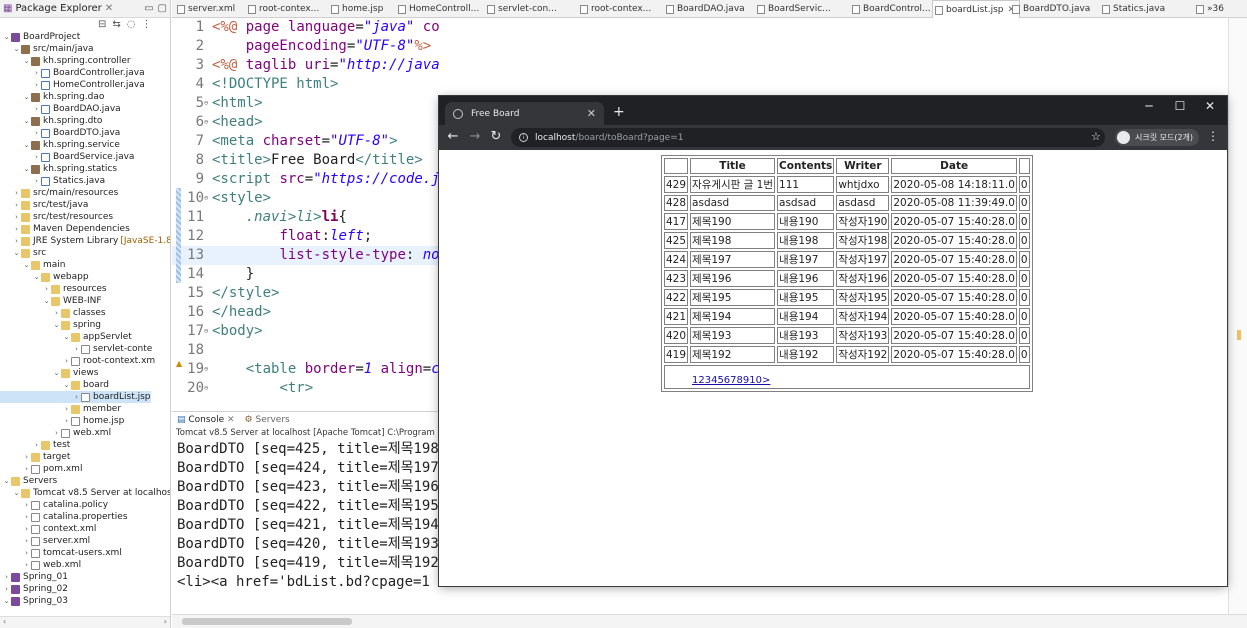  Describe the element at coordinates (1239, 335) in the screenshot. I see `overview-mark` at that location.